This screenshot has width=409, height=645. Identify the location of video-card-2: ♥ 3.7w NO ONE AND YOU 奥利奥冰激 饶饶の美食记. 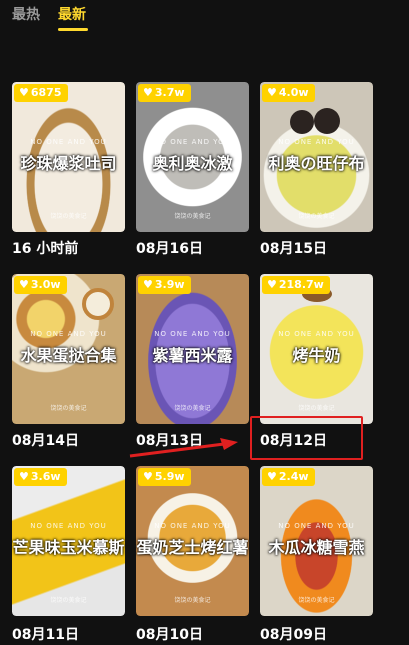
(192, 157).